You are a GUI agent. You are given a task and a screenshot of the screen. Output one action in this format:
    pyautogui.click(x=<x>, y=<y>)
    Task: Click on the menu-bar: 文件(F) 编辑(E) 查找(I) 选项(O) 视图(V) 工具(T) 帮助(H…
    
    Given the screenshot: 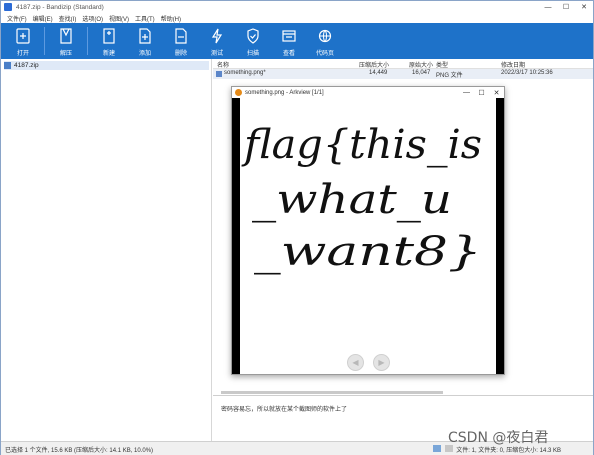 What is the action you would take?
    pyautogui.click(x=297, y=18)
    